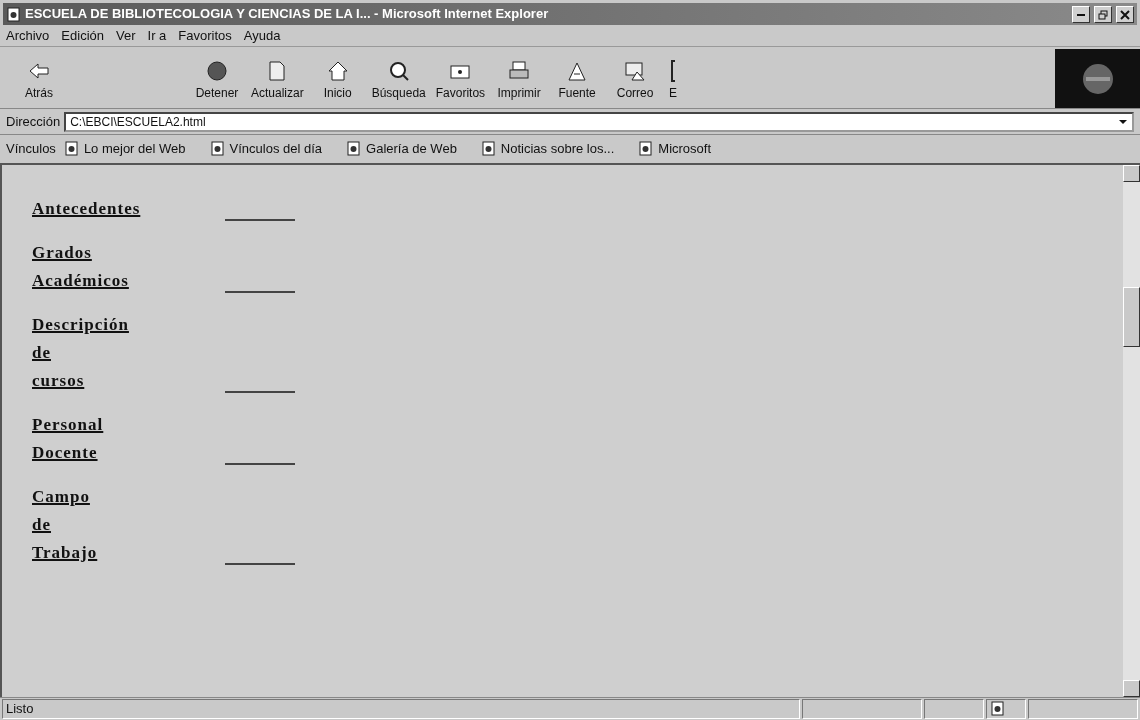  I want to click on status-text: Listo, so click(20, 709).